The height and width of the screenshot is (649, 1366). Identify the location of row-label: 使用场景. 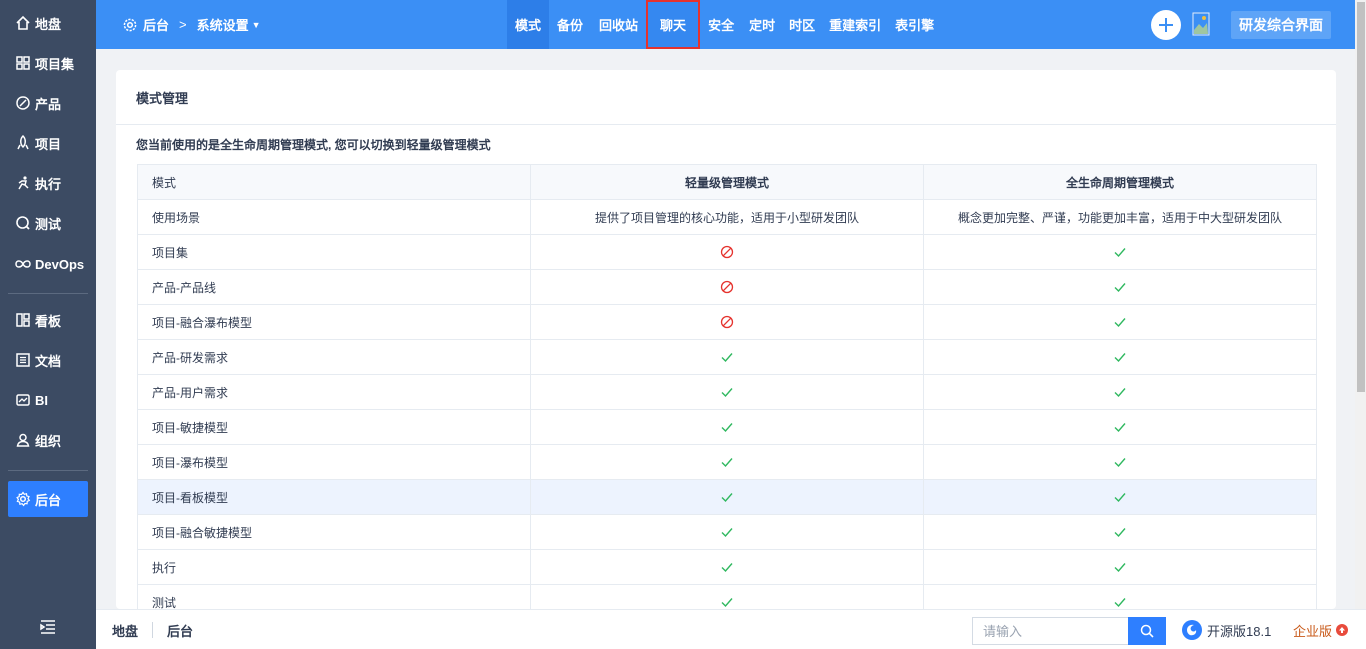
(334, 217).